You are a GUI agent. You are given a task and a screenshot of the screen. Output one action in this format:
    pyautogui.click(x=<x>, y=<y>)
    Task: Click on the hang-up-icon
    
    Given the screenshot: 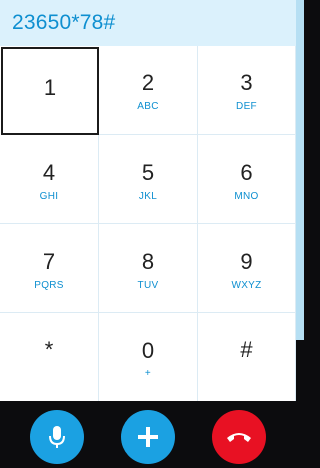 What is the action you would take?
    pyautogui.click(x=239, y=437)
    